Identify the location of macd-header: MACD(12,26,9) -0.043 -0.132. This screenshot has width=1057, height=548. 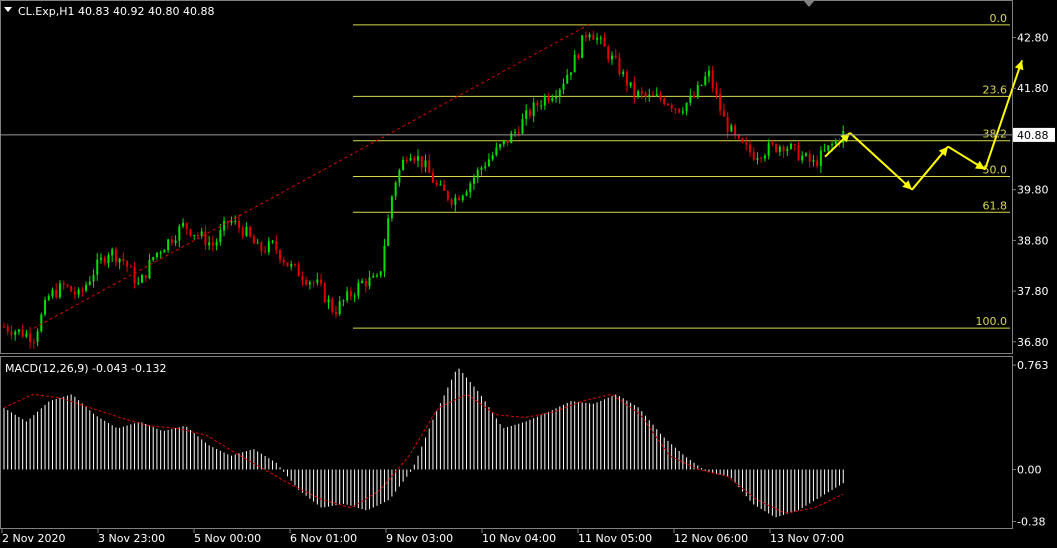
(85, 368).